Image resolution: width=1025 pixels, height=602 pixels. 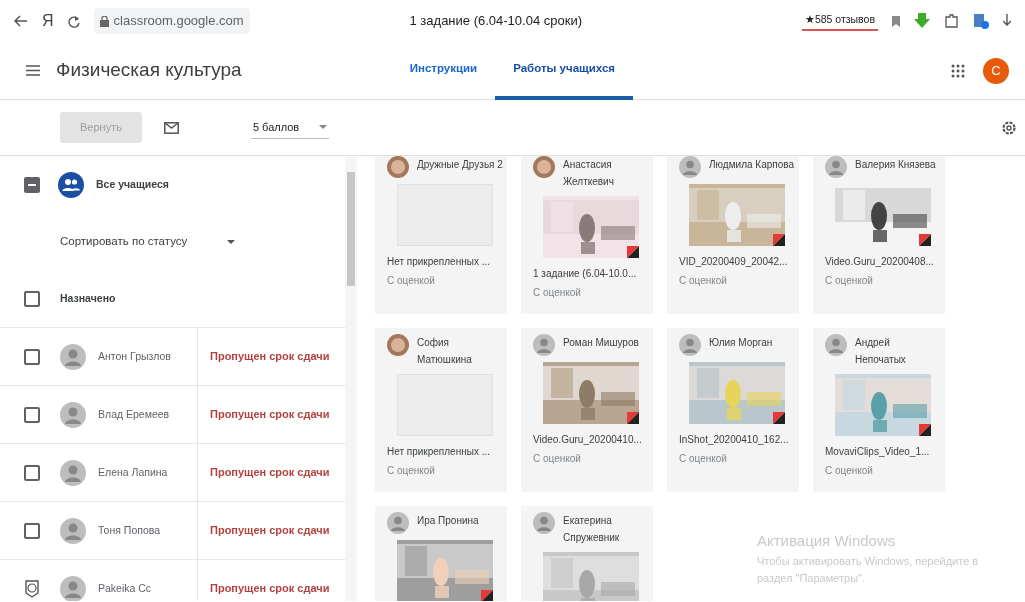 I want to click on submission-card: Андрей Непочатых MovaviClips_Video_1... С оценкой, so click(x=879, y=410).